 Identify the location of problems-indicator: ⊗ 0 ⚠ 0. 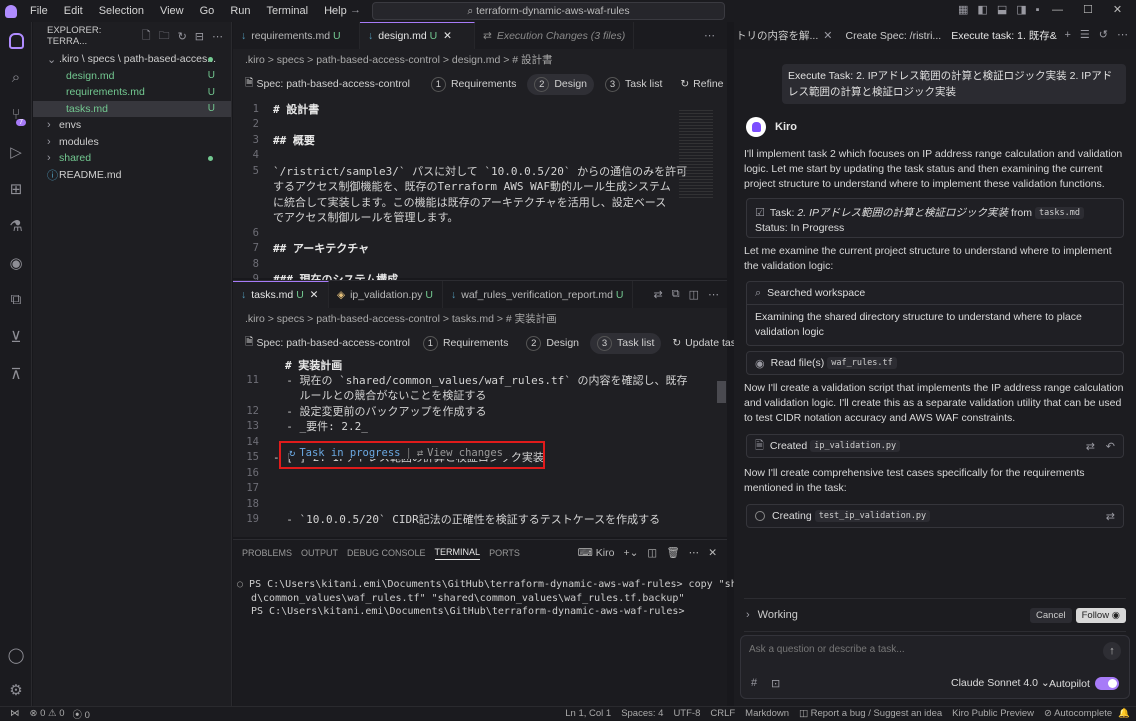
(47, 713).